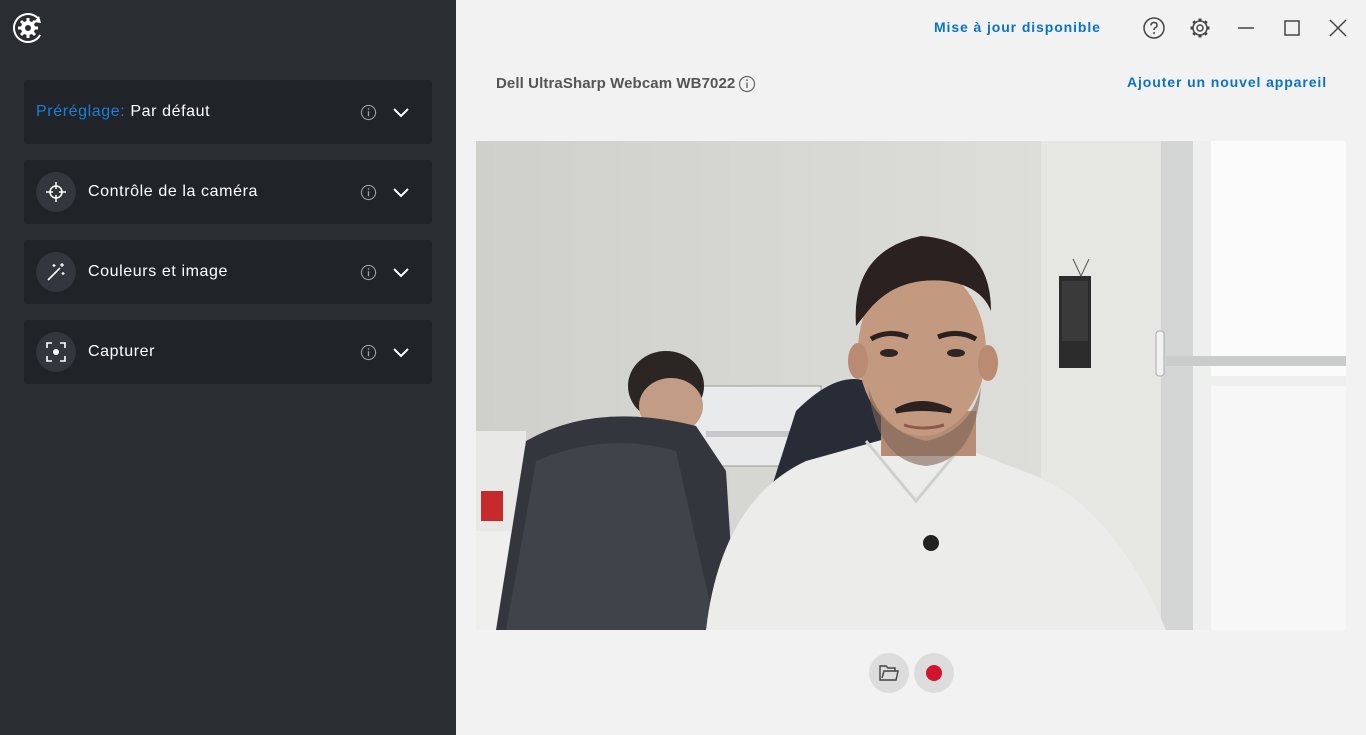 The height and width of the screenshot is (735, 1366). What do you see at coordinates (1200, 28) in the screenshot?
I see `settings-icon` at bounding box center [1200, 28].